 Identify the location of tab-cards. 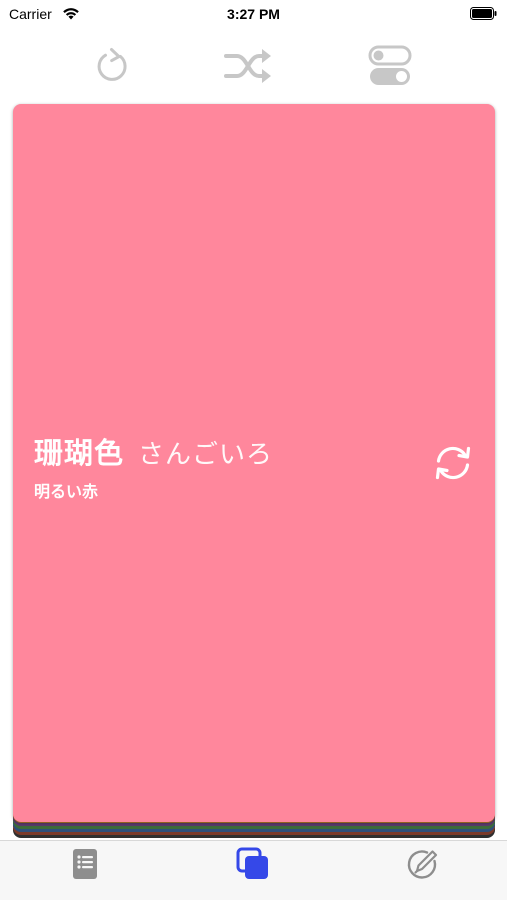
(253, 864).